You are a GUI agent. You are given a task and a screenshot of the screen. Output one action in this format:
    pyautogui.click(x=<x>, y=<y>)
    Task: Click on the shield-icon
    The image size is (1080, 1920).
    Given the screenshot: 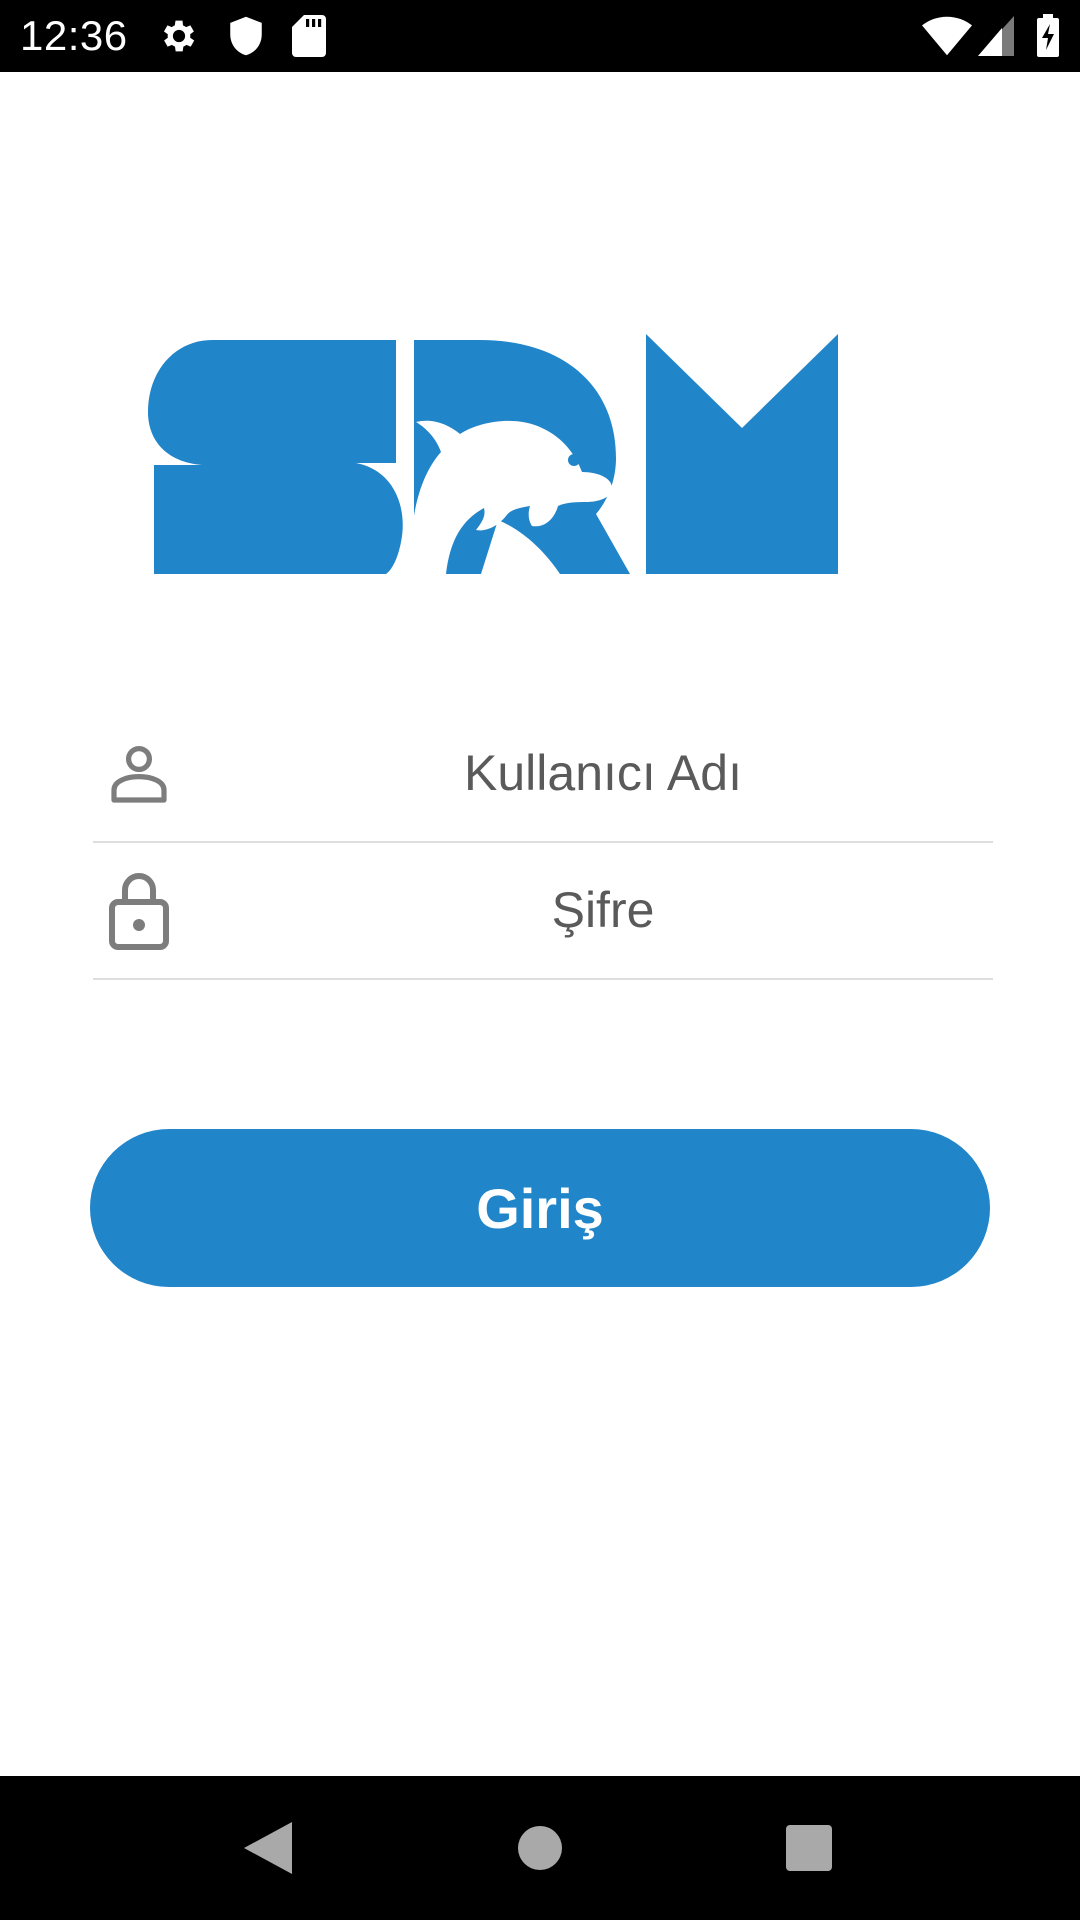 What is the action you would take?
    pyautogui.click(x=246, y=36)
    